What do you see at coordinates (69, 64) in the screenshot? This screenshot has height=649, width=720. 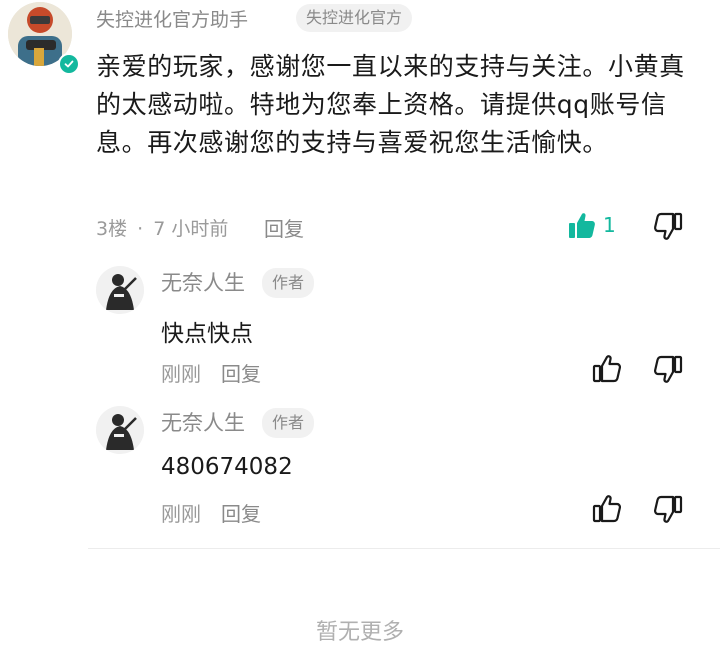 I see `verified-icon` at bounding box center [69, 64].